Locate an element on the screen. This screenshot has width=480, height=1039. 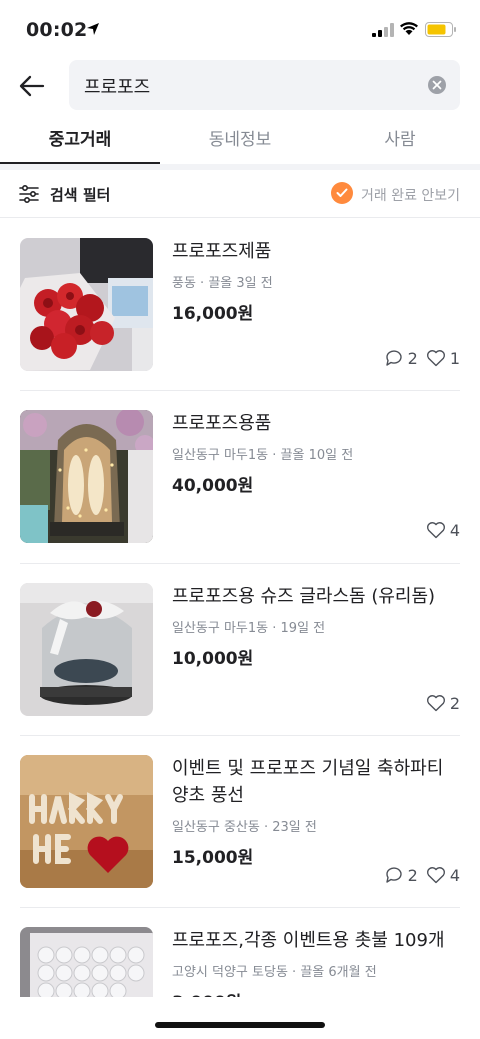
filter-sliders-icon is located at coordinates (29, 194).